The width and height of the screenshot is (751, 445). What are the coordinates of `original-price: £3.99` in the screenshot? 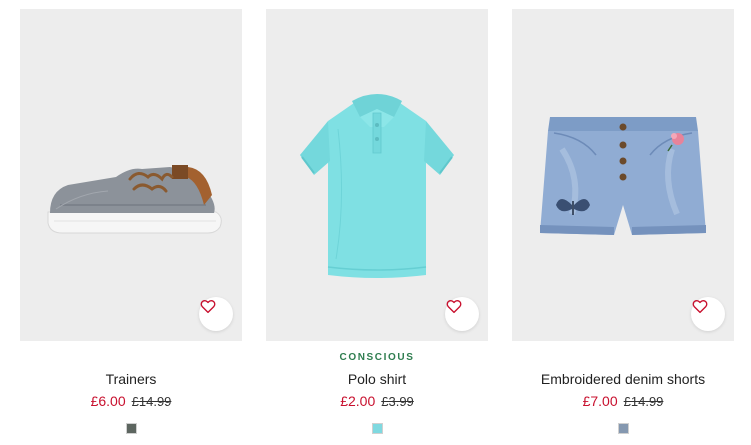 It's located at (397, 401).